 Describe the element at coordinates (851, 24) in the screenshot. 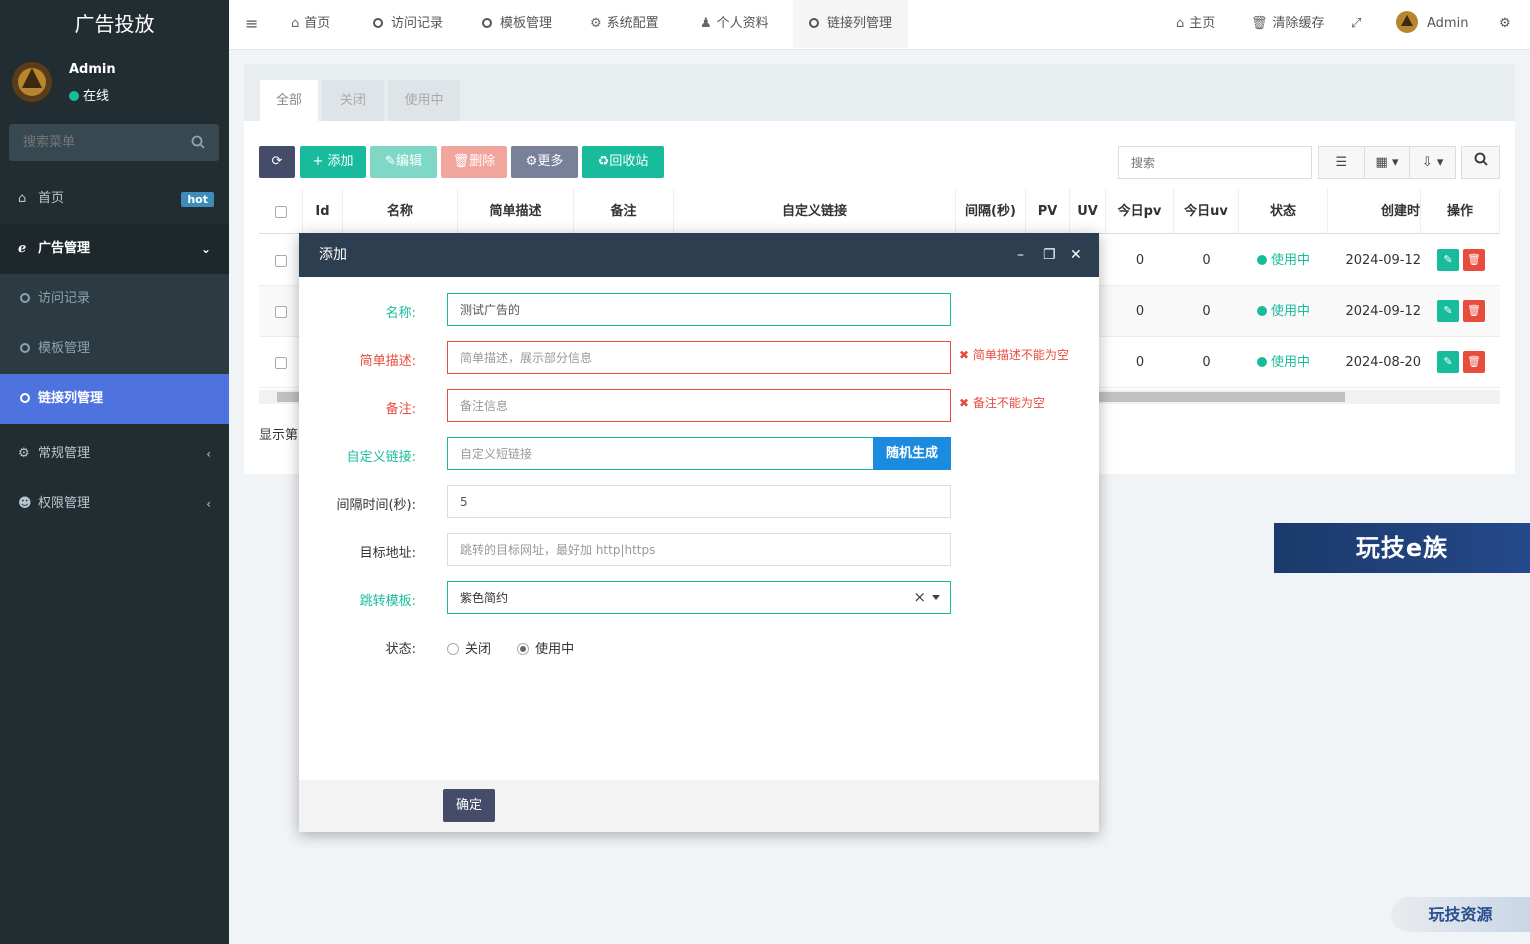

I see `tab-link-management: 链接列管理` at that location.